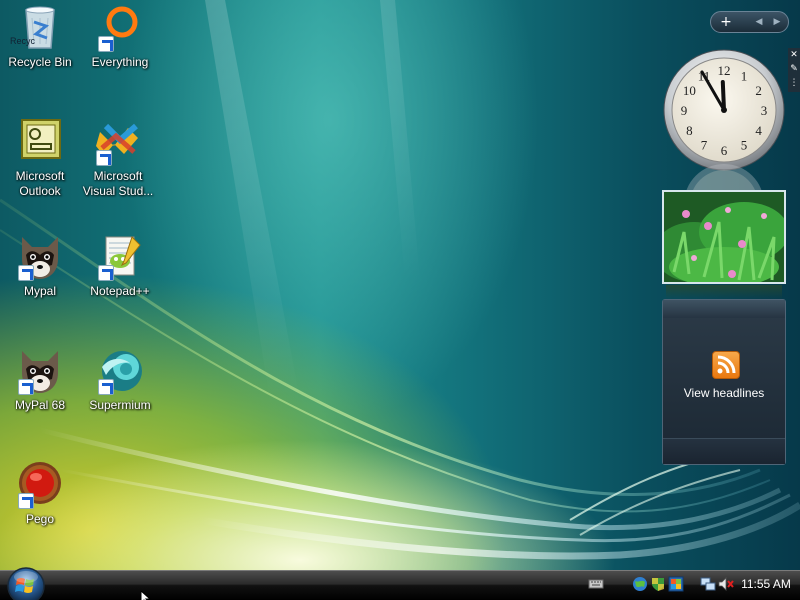  I want to click on start-button, so click(26, 583).